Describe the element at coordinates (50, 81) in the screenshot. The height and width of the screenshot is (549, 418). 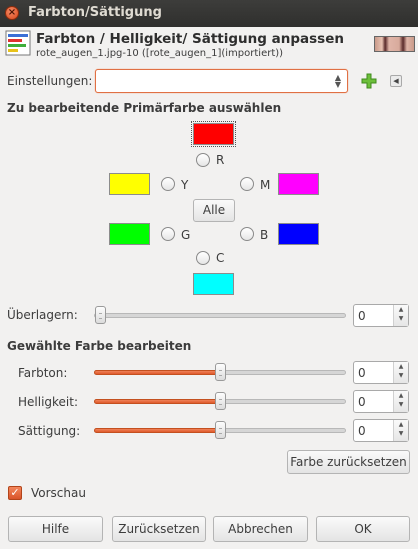
I see `settings-label: Einstellungen:` at that location.